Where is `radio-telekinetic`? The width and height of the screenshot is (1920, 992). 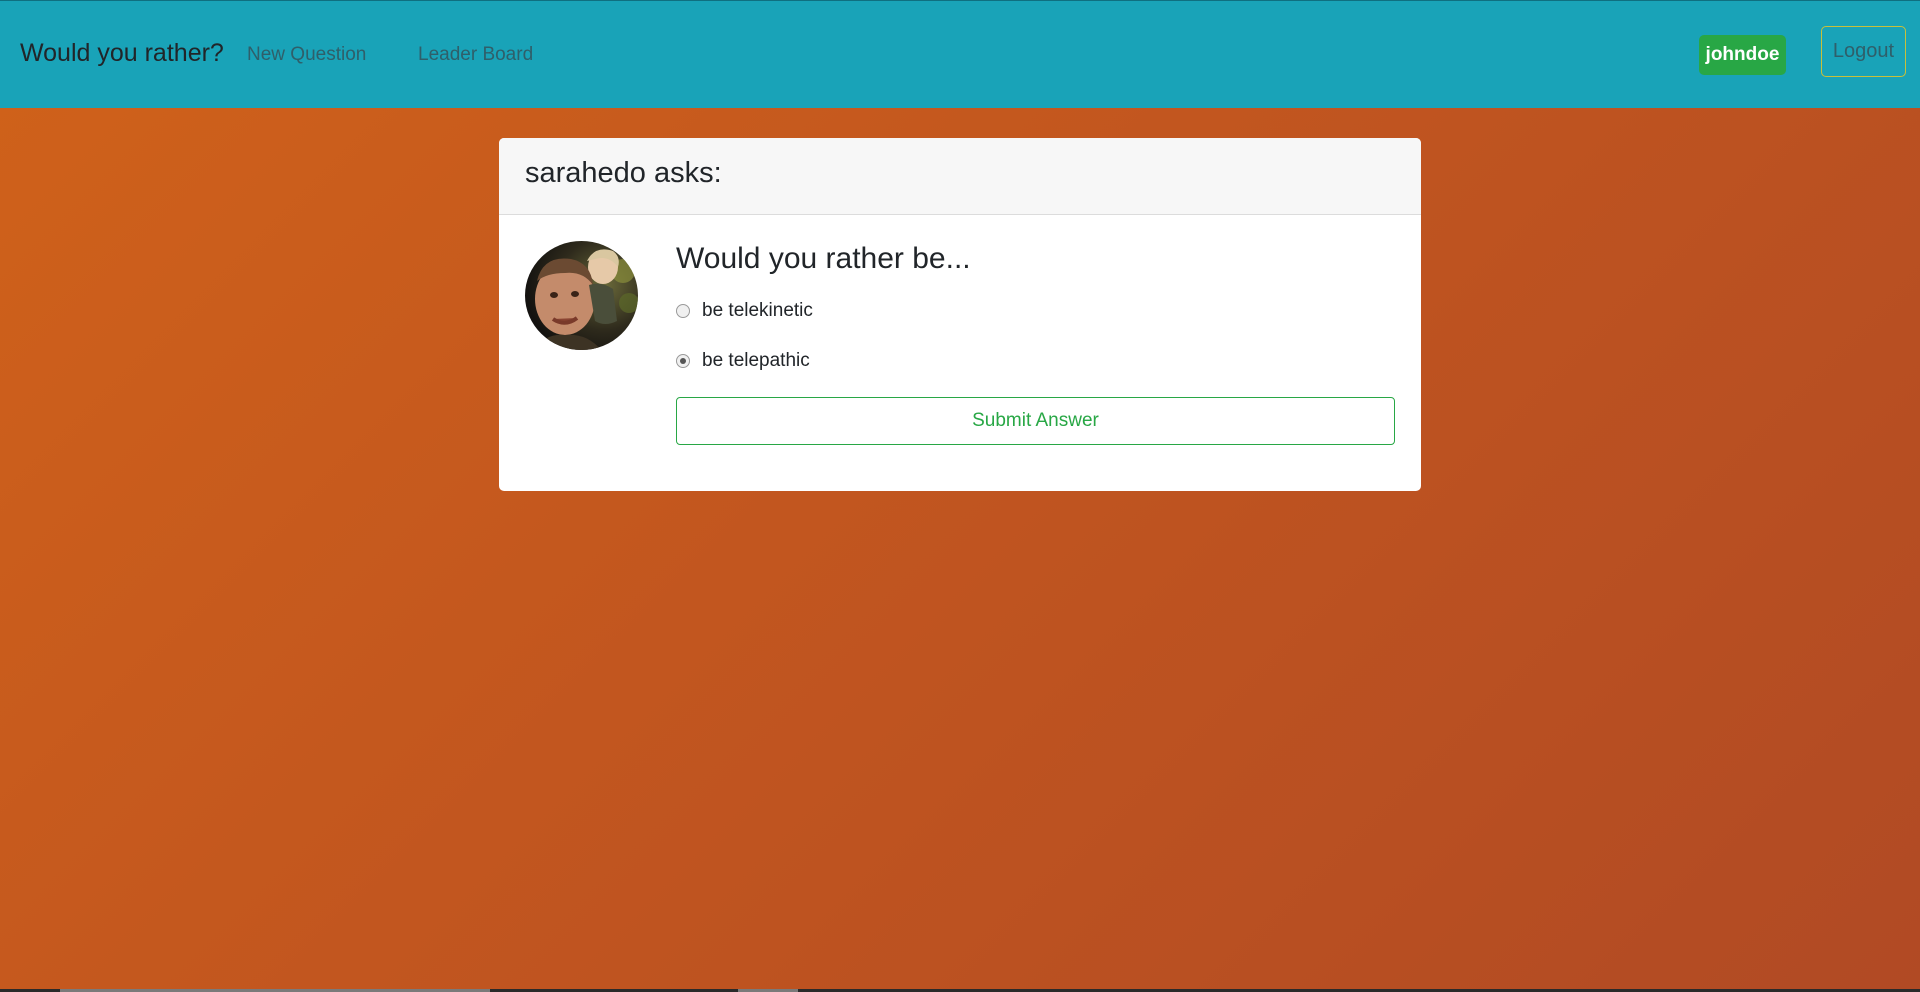
radio-telekinetic is located at coordinates (683, 311).